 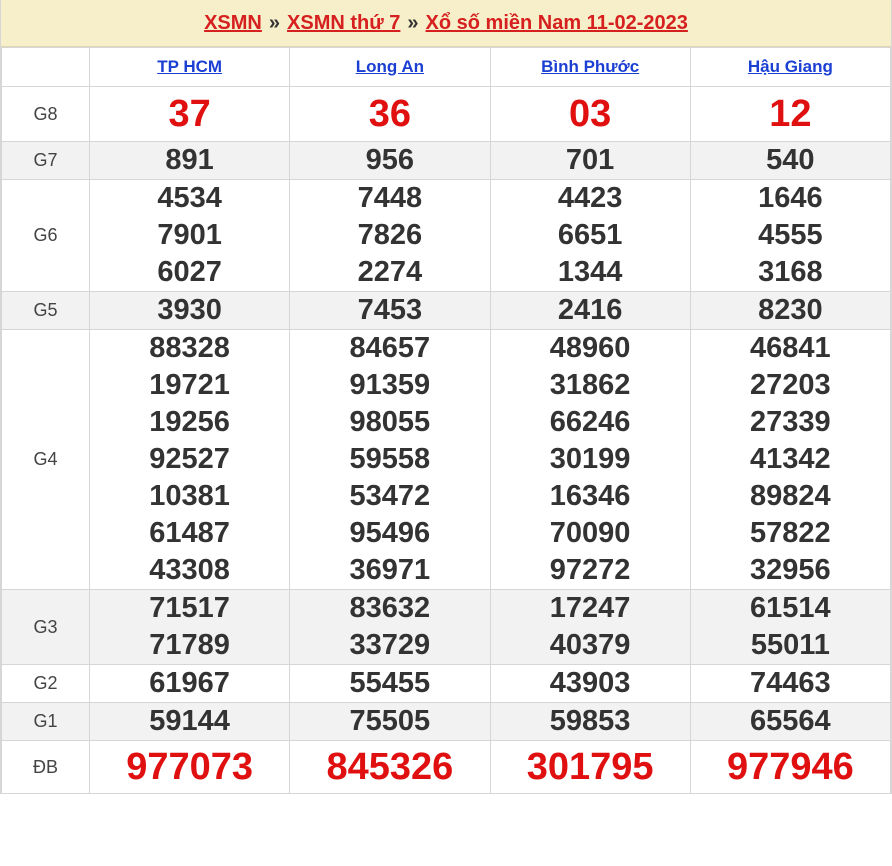 I want to click on prize-cell: 4423 6651 1344, so click(x=590, y=235).